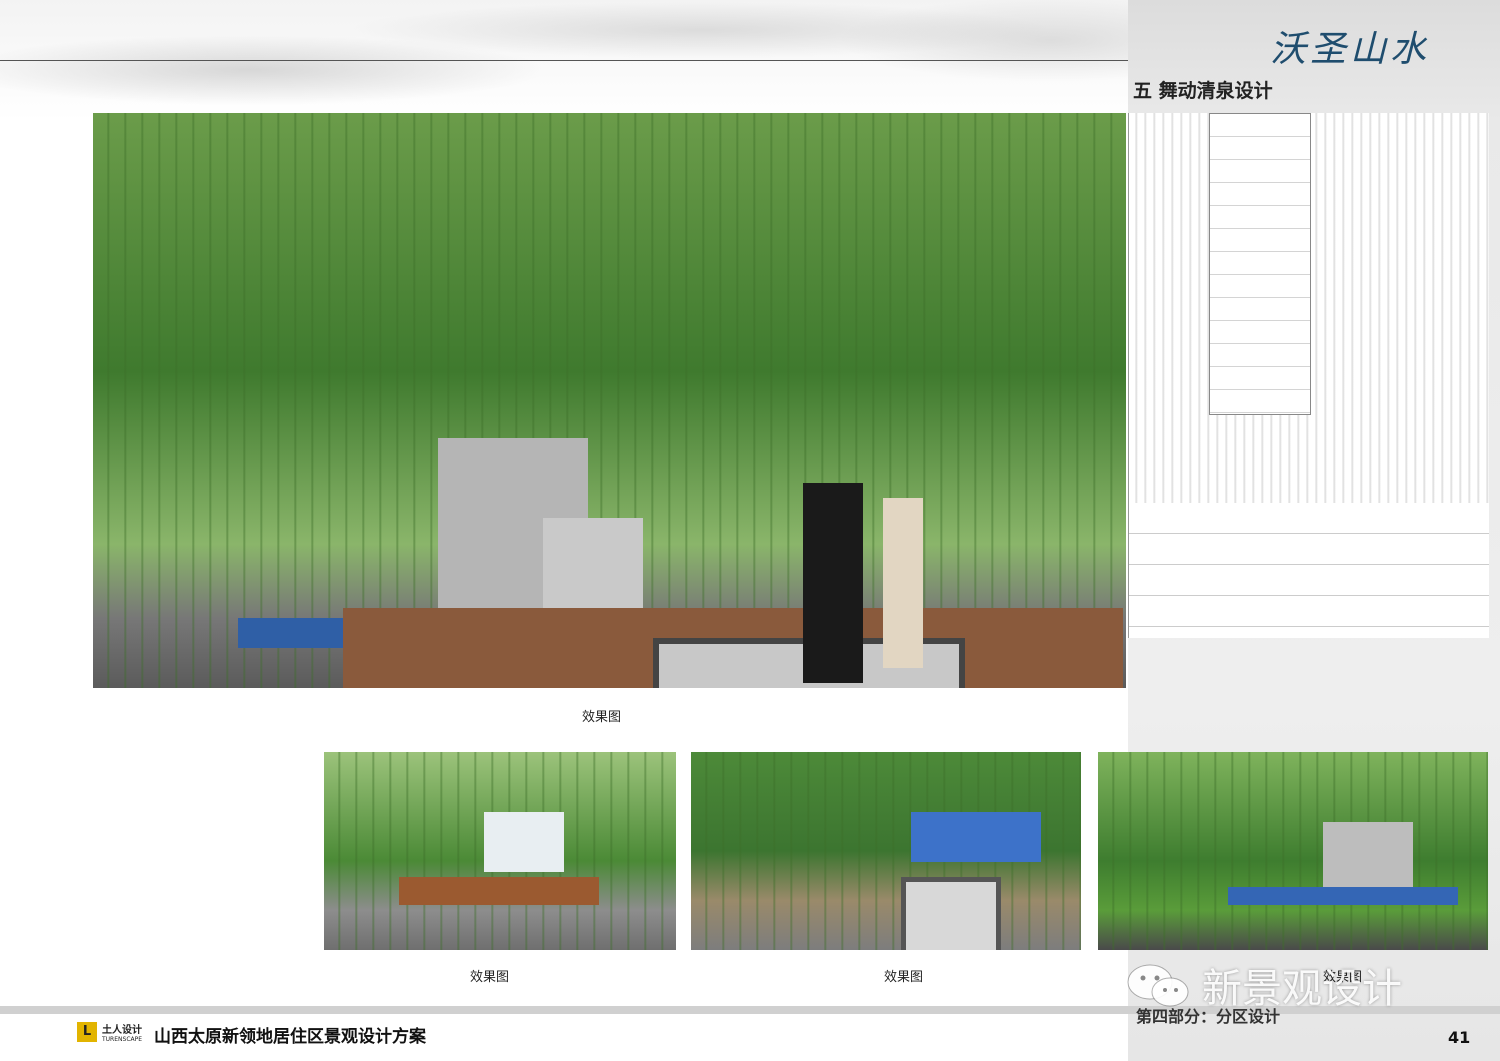 This screenshot has width=1500, height=1061. I want to click on thumb2-caption: 效果图, so click(904, 977).